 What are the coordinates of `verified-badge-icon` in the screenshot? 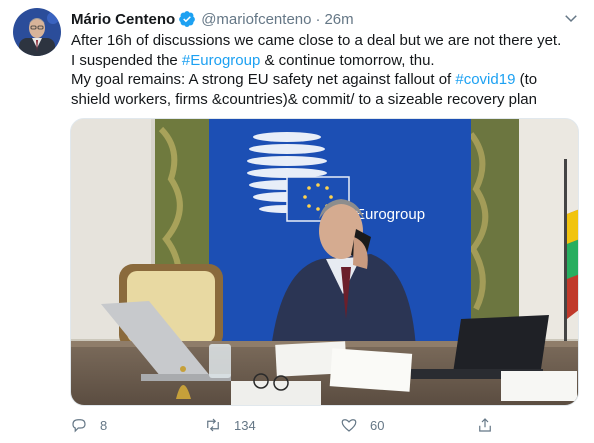 It's located at (187, 19).